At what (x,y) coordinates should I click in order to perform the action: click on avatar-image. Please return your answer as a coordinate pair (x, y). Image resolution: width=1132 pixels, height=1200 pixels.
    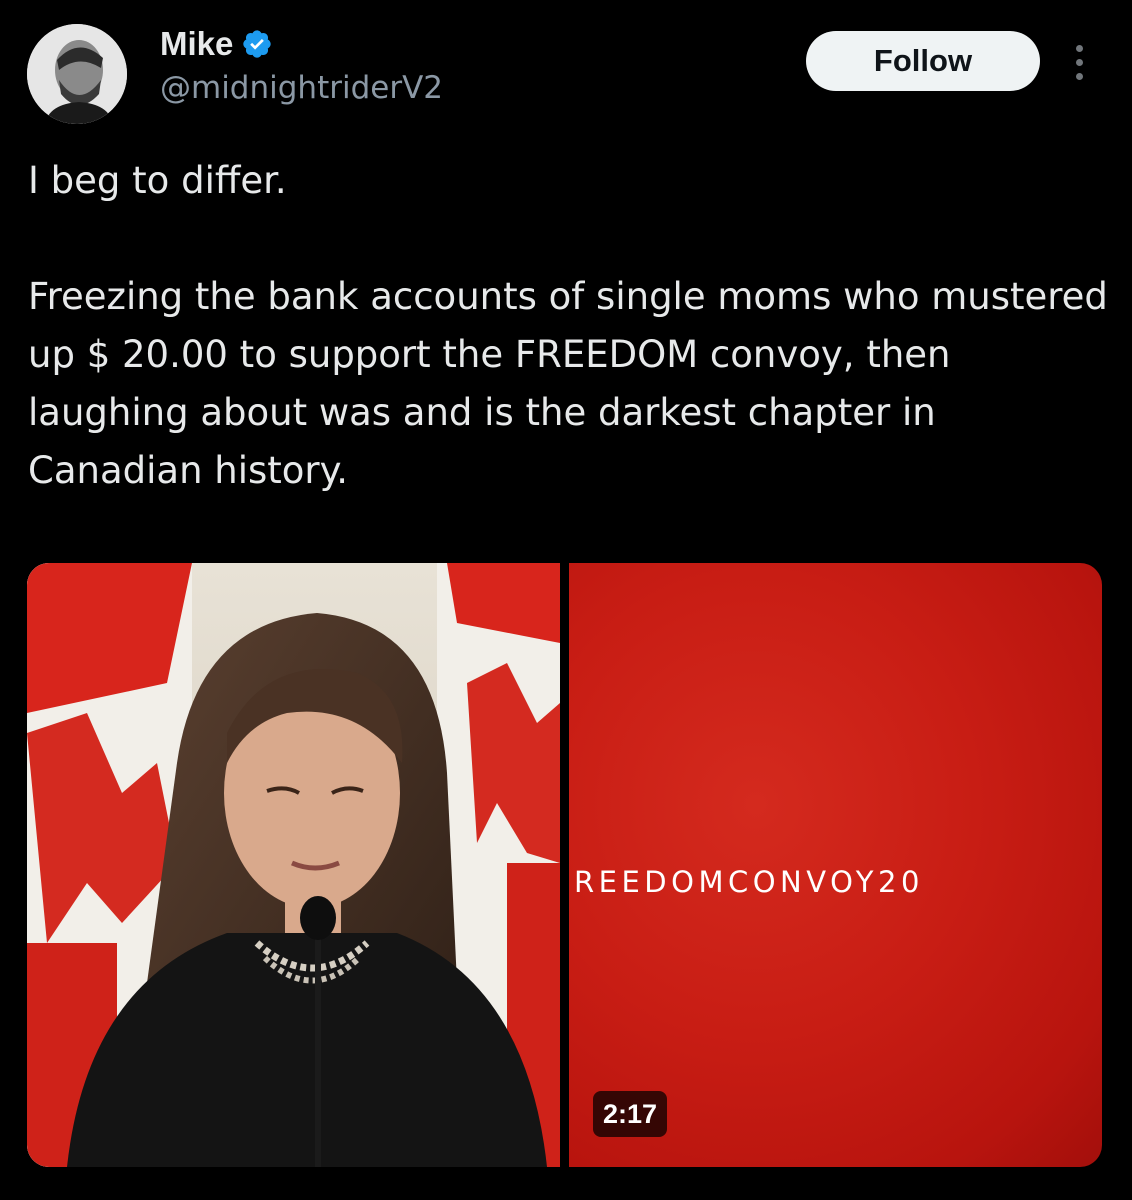
    Looking at the image, I should click on (77, 74).